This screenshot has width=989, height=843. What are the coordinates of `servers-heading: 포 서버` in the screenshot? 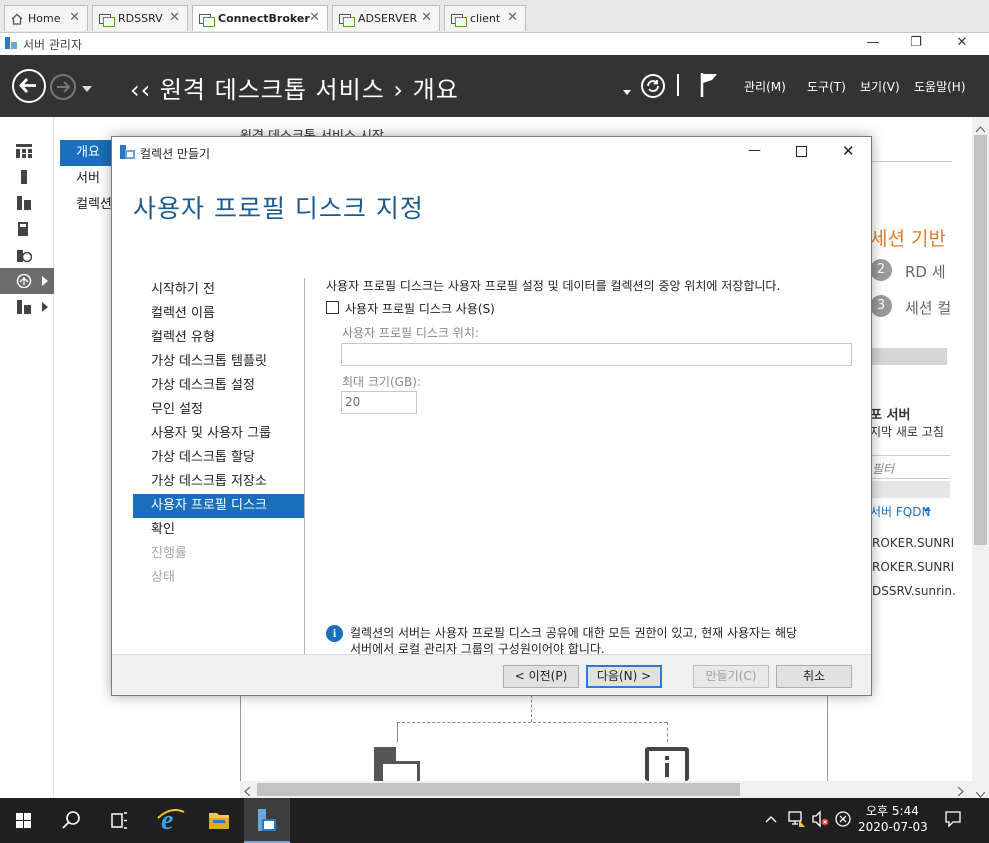 It's located at (890, 415).